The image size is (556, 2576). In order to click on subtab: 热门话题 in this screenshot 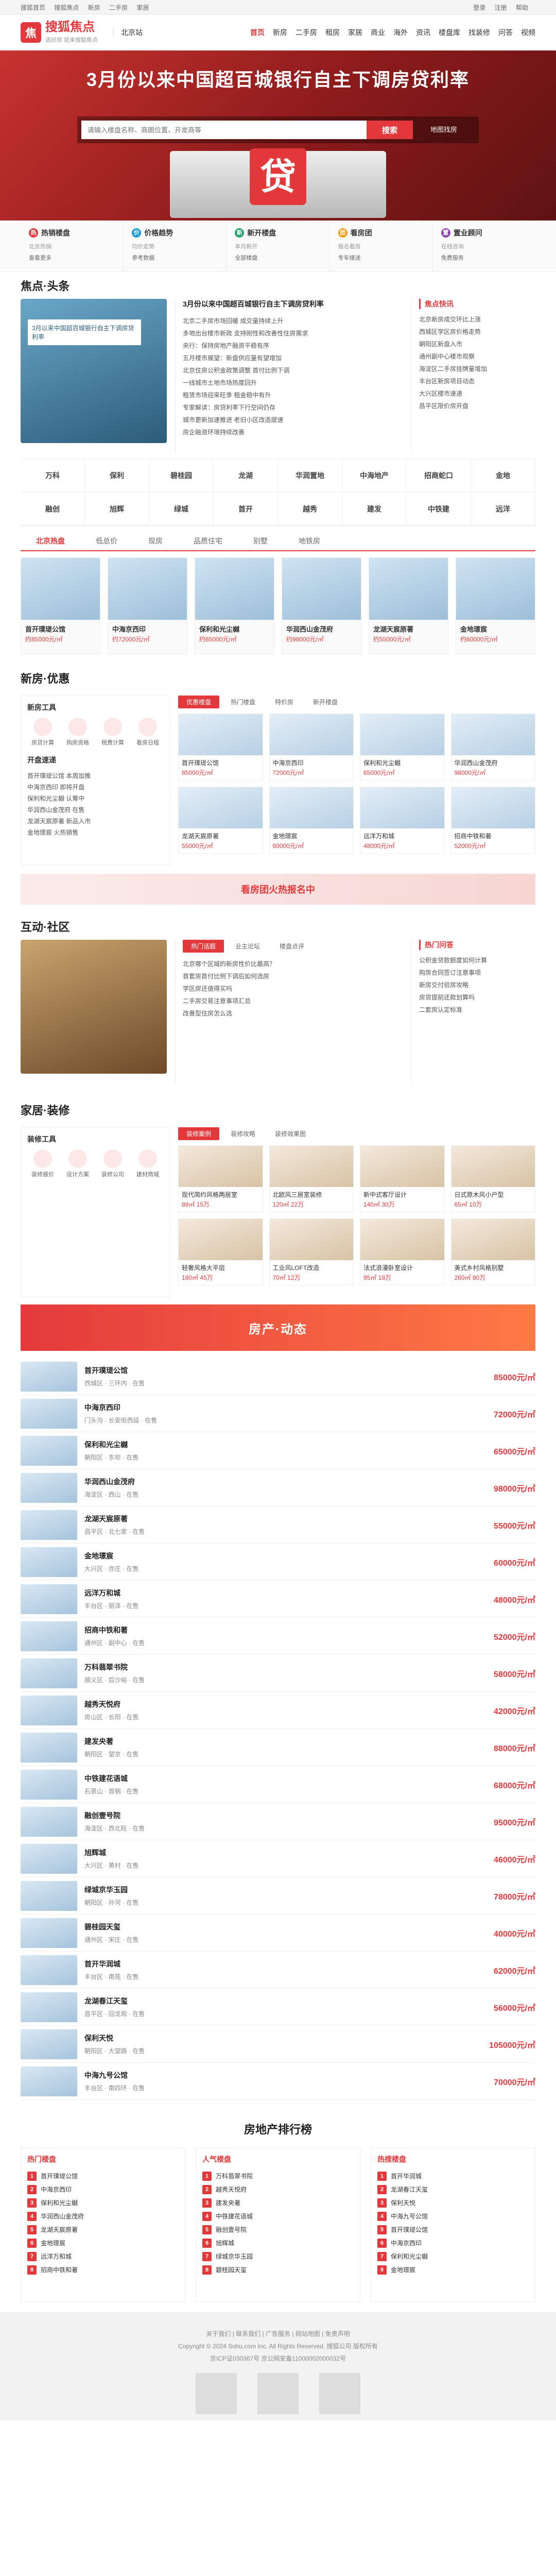, I will do `click(203, 946)`.